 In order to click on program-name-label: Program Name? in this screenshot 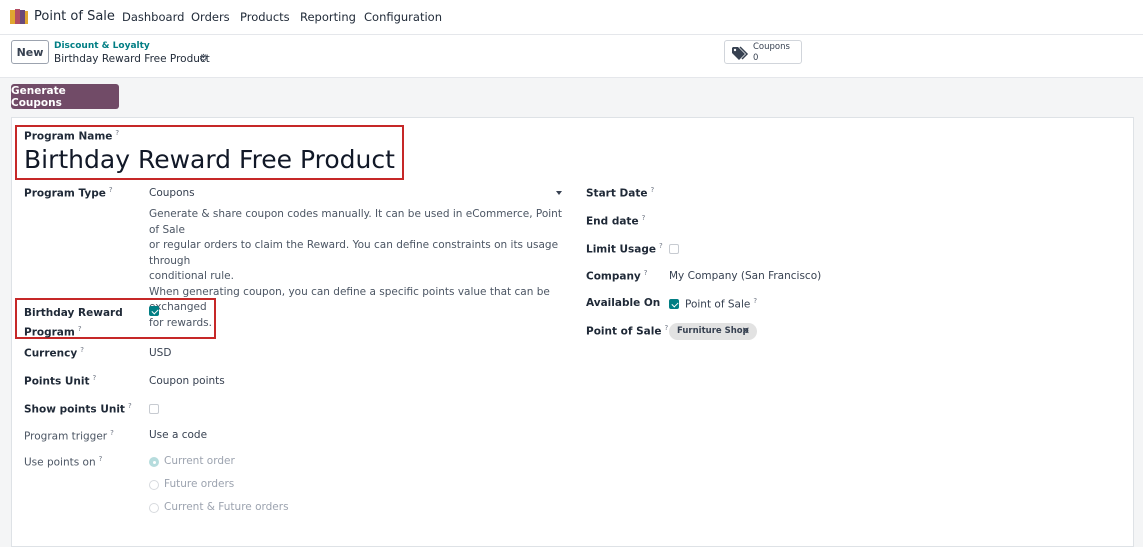, I will do `click(72, 136)`.